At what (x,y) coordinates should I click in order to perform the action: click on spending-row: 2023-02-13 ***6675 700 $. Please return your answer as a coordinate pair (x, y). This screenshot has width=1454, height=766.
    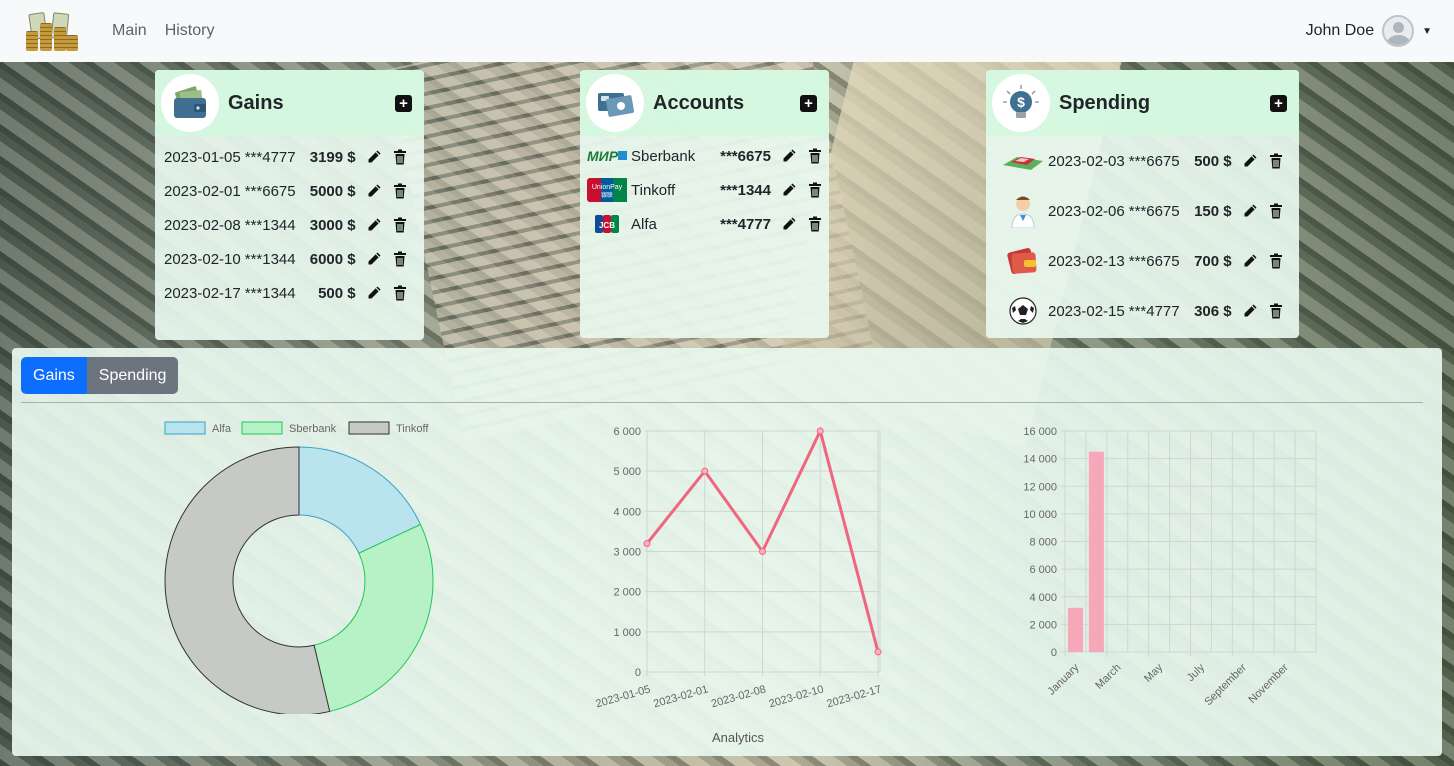
    Looking at the image, I should click on (1148, 261).